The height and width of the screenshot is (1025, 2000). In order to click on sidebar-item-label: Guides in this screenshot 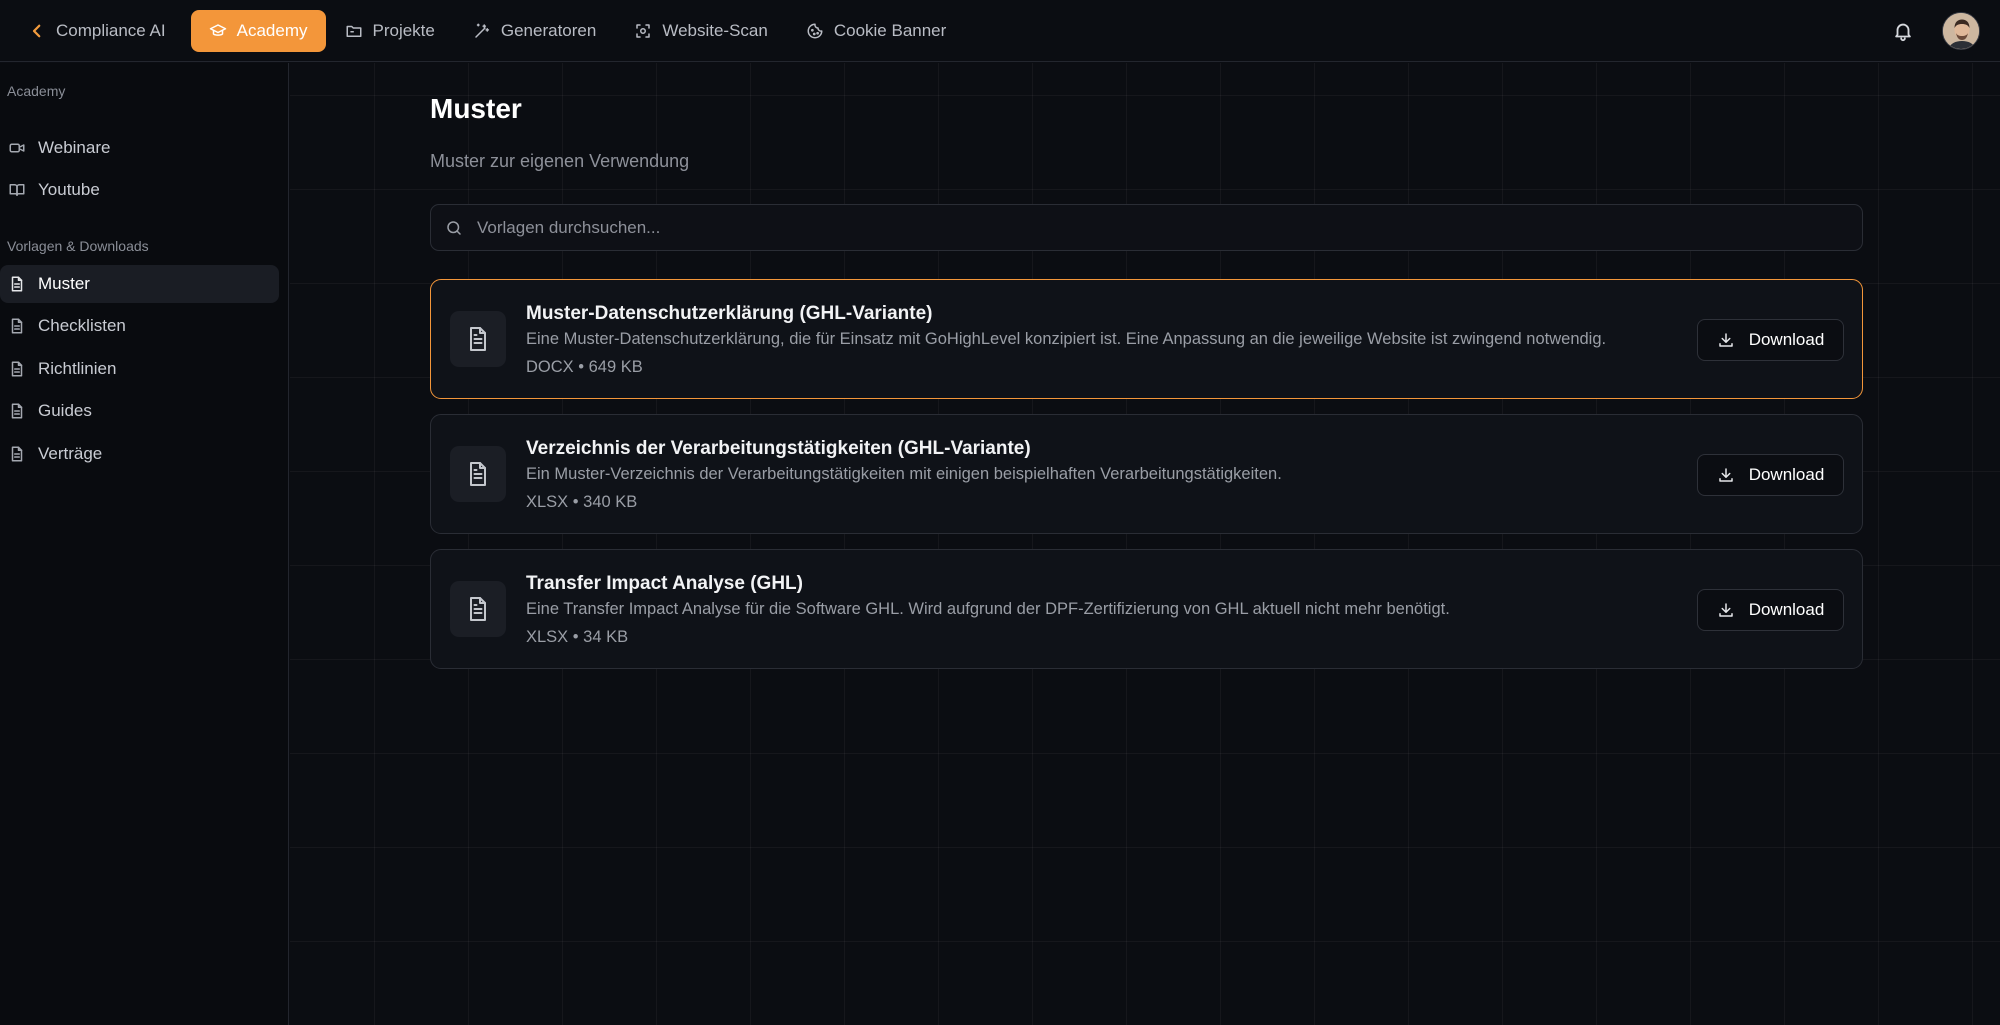, I will do `click(65, 410)`.